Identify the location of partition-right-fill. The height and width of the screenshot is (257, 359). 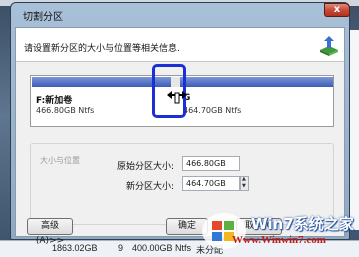
(256, 82).